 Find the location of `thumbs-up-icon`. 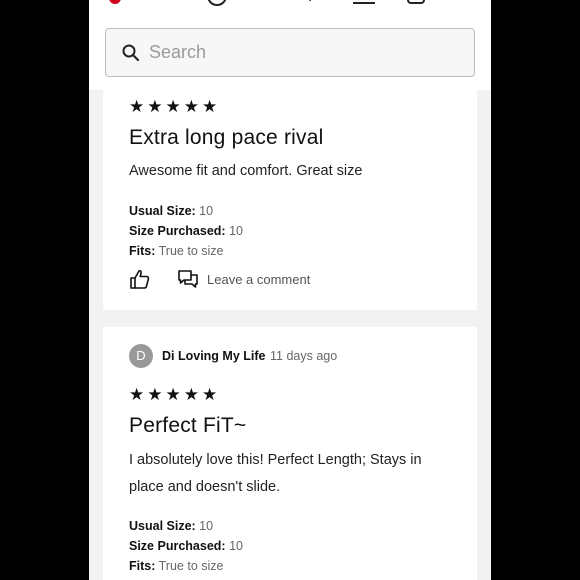

thumbs-up-icon is located at coordinates (140, 281).